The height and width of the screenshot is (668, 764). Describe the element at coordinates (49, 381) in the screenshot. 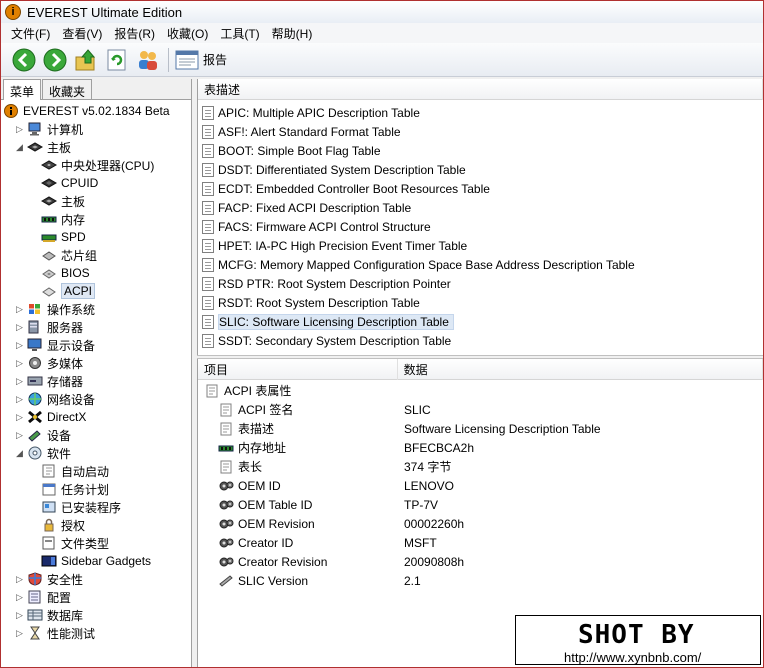

I see `tree-item: ▷ 存储器` at that location.